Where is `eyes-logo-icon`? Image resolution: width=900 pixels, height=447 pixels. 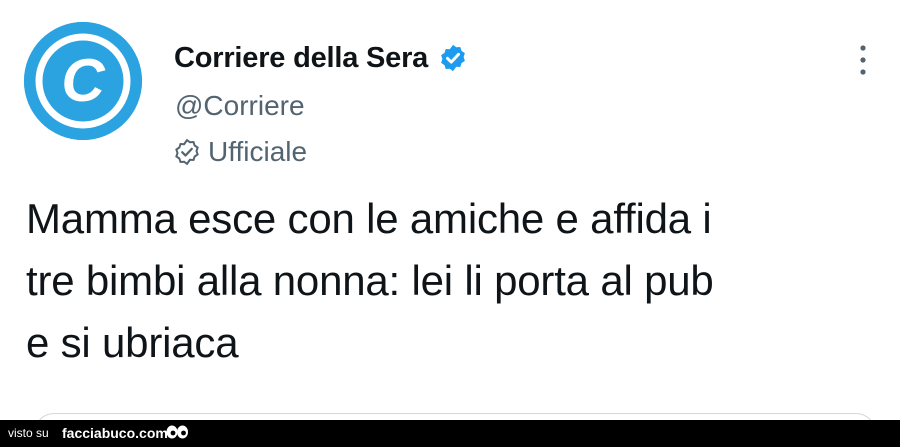
eyes-logo-icon is located at coordinates (177, 433).